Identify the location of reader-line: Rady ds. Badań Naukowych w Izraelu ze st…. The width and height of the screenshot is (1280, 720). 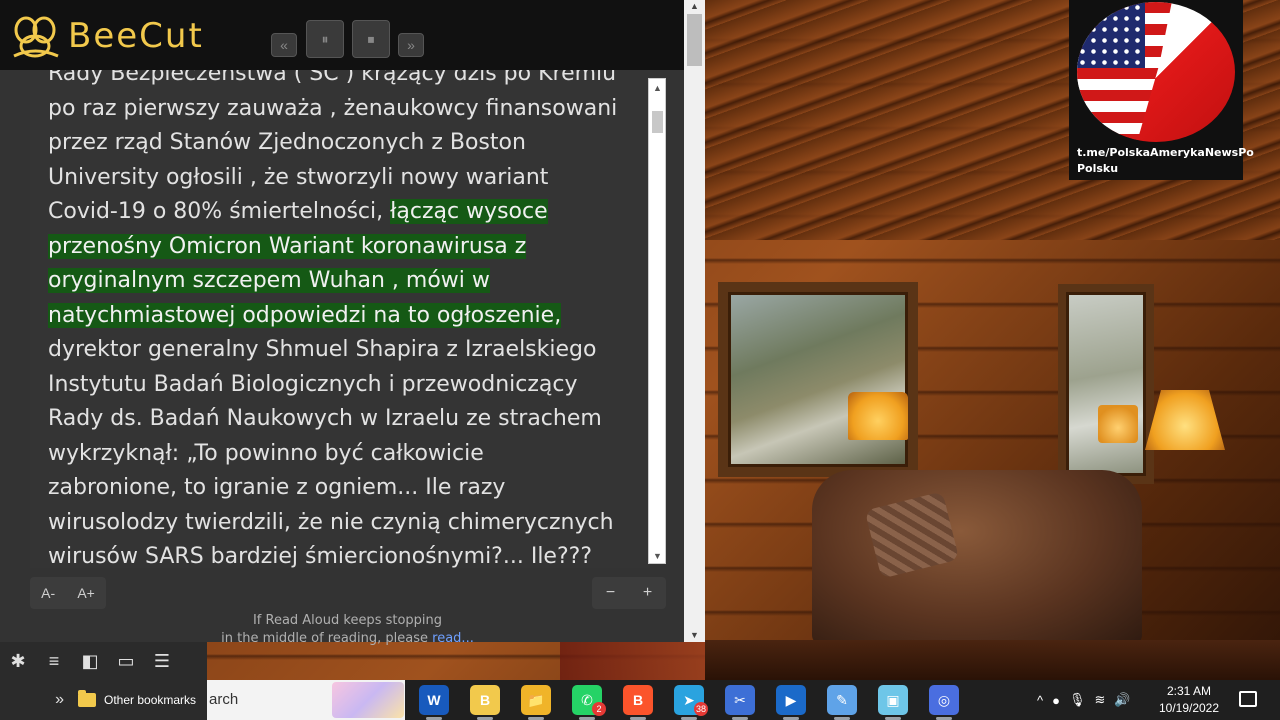
(325, 419).